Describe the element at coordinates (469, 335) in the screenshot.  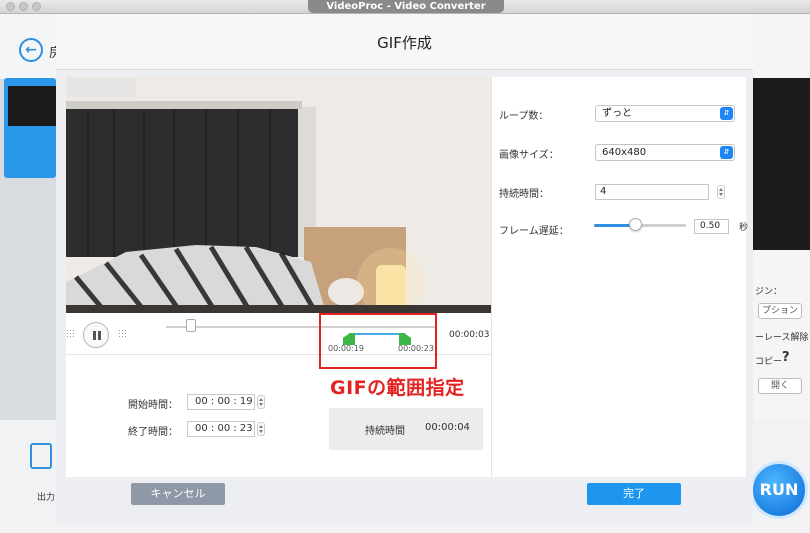
I see `current-time: 00:00:03` at that location.